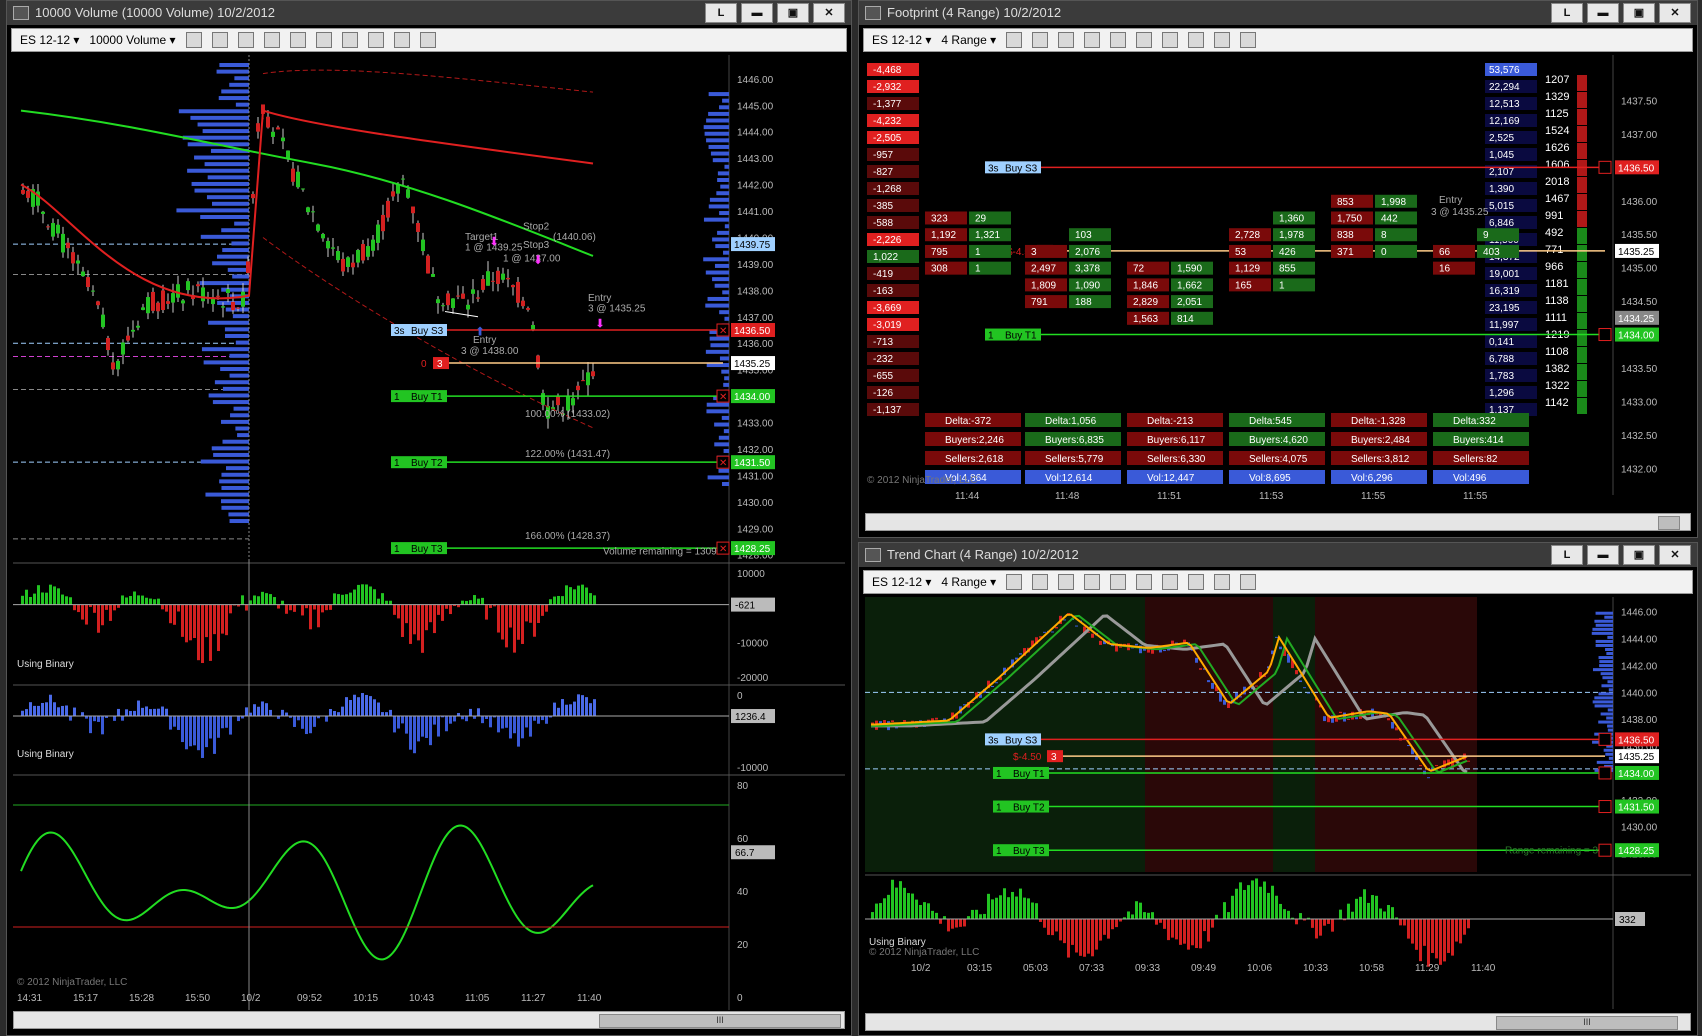 The height and width of the screenshot is (1036, 1702). What do you see at coordinates (1043, 285) in the screenshot?
I see `footprint-sell-value: 1,809` at bounding box center [1043, 285].